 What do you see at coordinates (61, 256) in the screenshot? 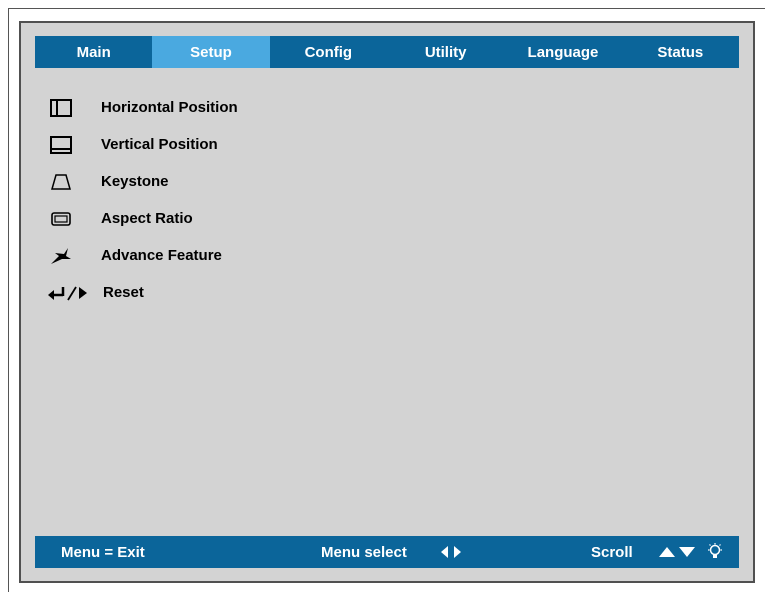
I see `advance-feature-icon` at bounding box center [61, 256].